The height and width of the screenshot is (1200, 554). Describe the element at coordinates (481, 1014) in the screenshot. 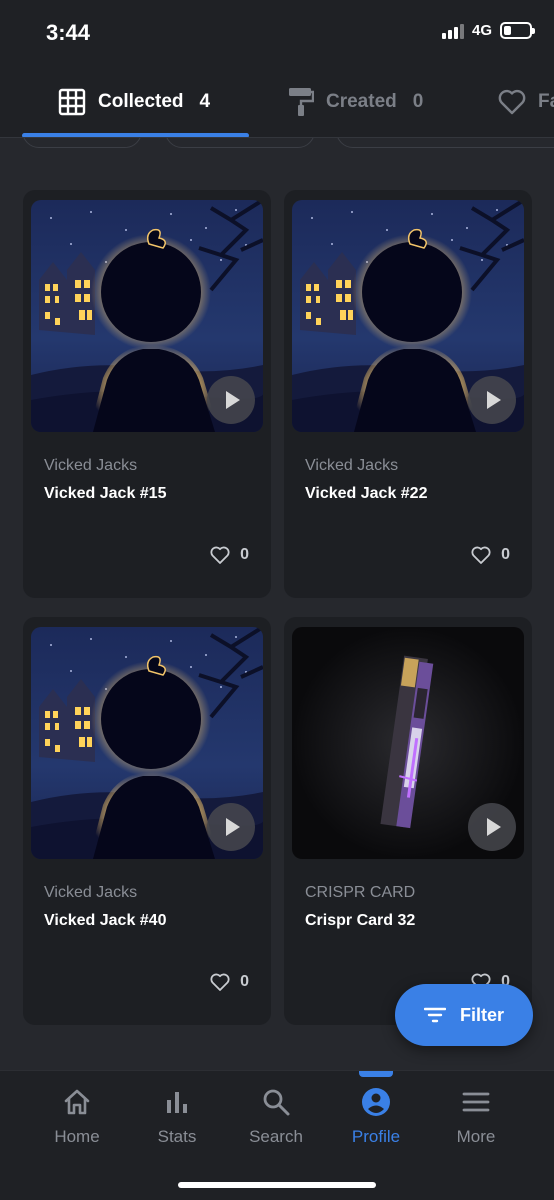

I see `filter-label: Filter` at that location.